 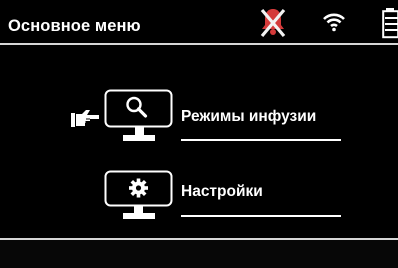 I want to click on pointing-hand-icon, so click(x=85, y=118).